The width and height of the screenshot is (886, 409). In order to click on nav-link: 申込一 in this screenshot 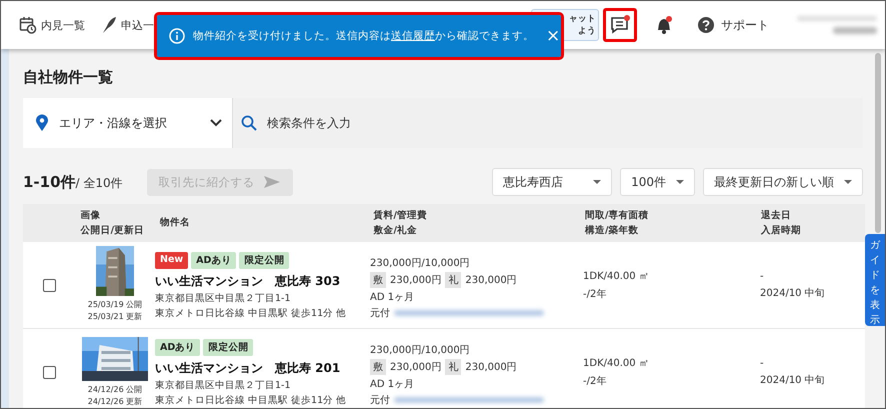, I will do `click(127, 25)`.